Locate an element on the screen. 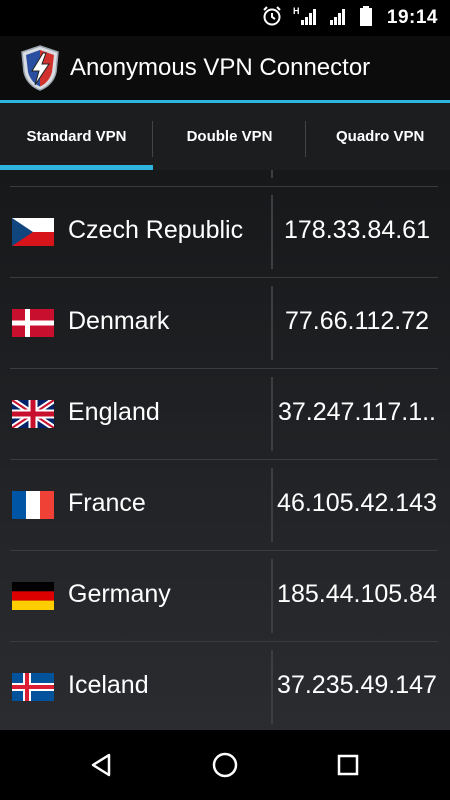  ip-address: 46.105.42.143 is located at coordinates (357, 503).